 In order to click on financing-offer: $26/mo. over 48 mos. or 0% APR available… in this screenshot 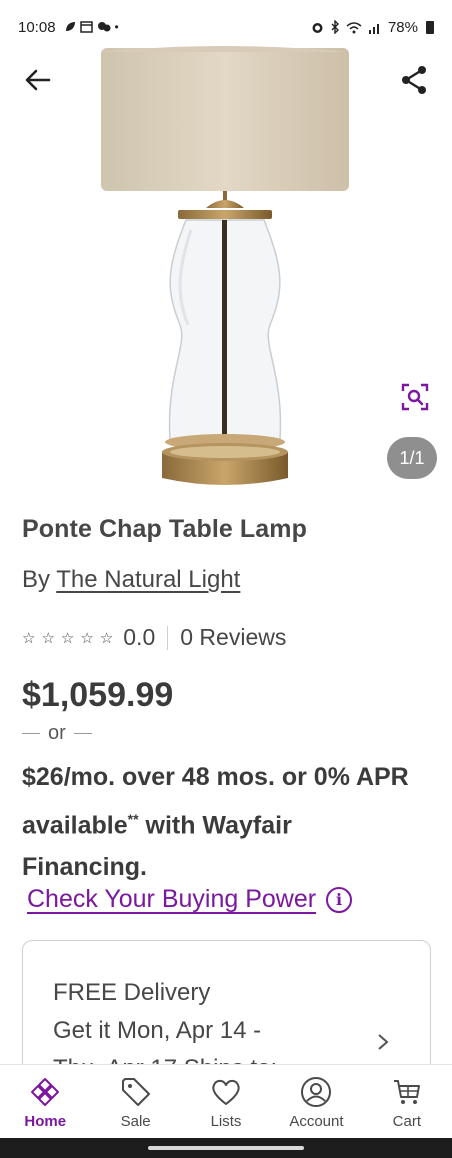, I will do `click(222, 822)`.